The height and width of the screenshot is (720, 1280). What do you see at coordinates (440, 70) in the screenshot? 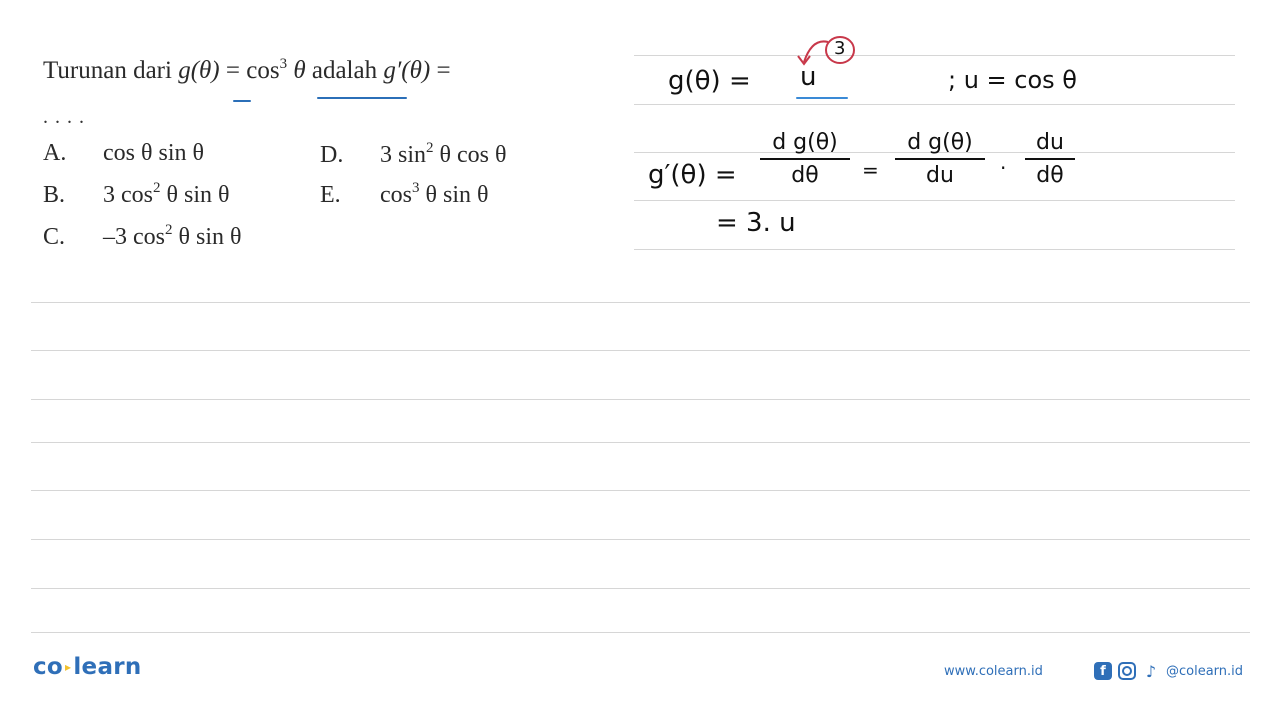
I see `equals-sign-2: =` at bounding box center [440, 70].